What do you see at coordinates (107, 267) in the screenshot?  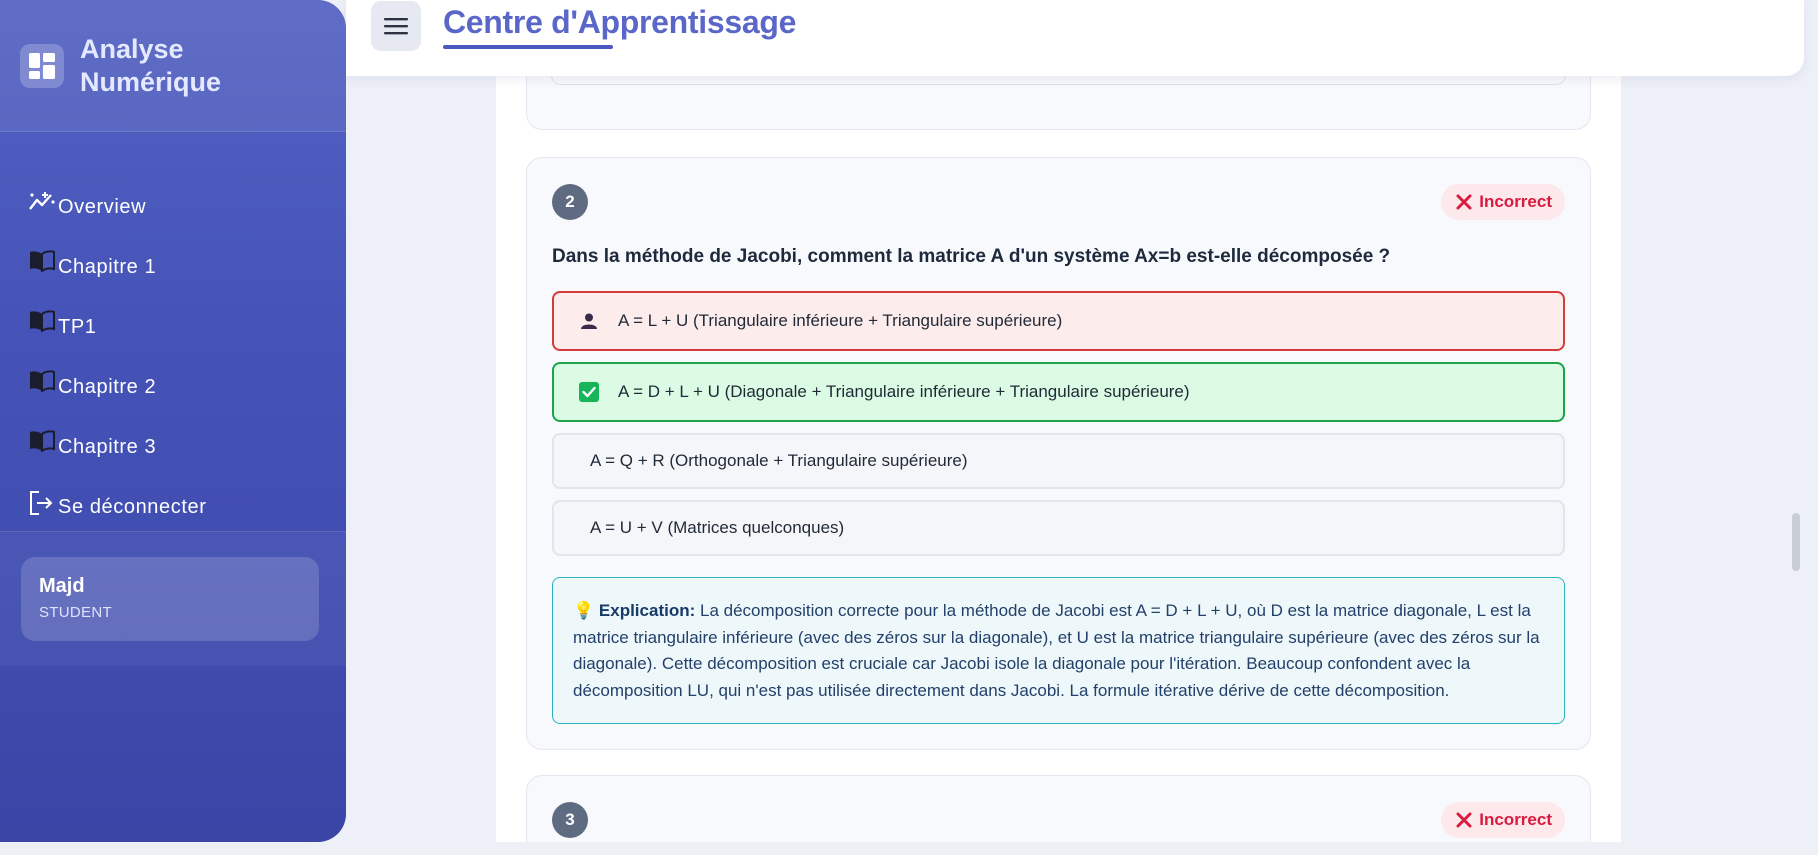 I see `sidebar-item-label: Chapitre 1` at bounding box center [107, 267].